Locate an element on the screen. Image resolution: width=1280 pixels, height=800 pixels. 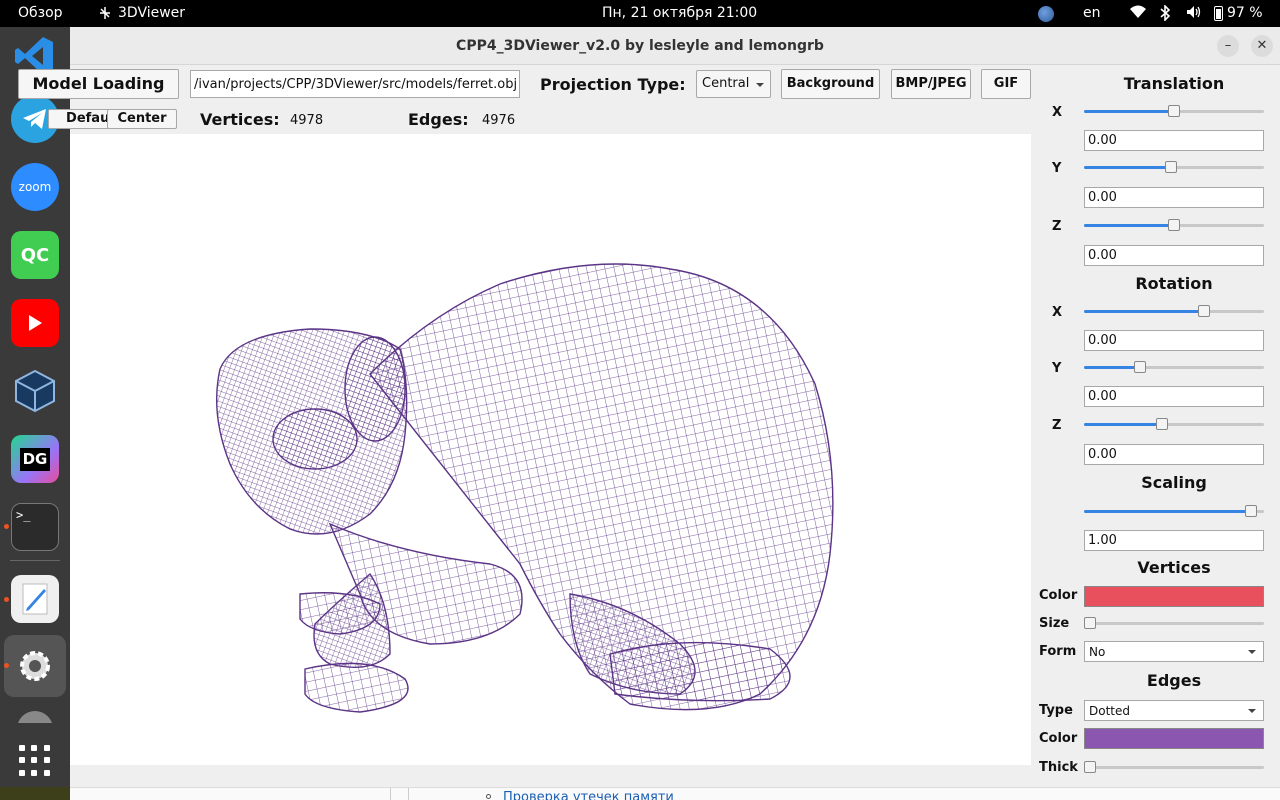
edge-type-select: Dotted is located at coordinates (1174, 710).